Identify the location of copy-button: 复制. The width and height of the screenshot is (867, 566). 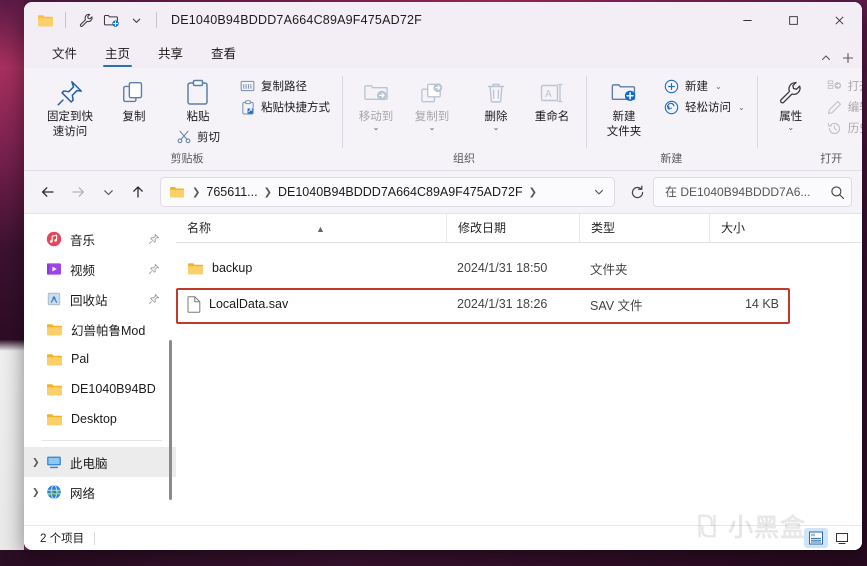
(134, 100).